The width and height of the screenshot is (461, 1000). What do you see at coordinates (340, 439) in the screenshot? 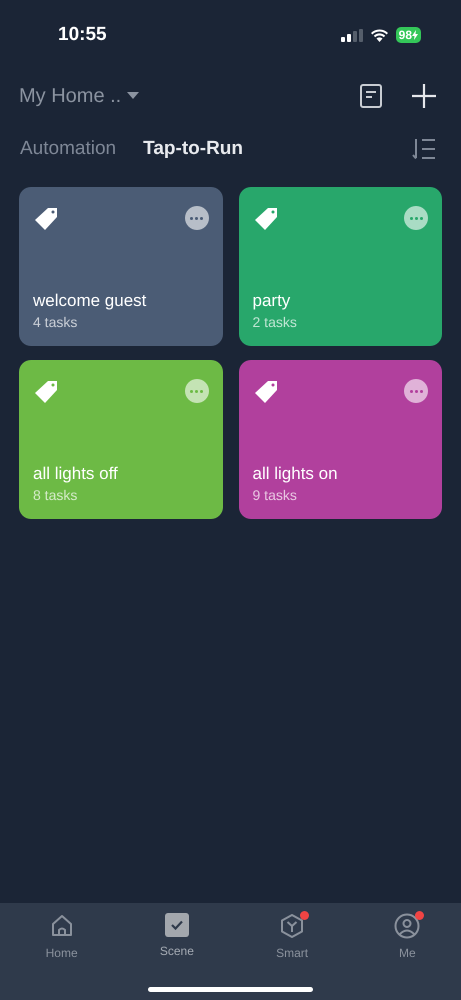
I see `scene-card: all lights on 9 tasks` at bounding box center [340, 439].